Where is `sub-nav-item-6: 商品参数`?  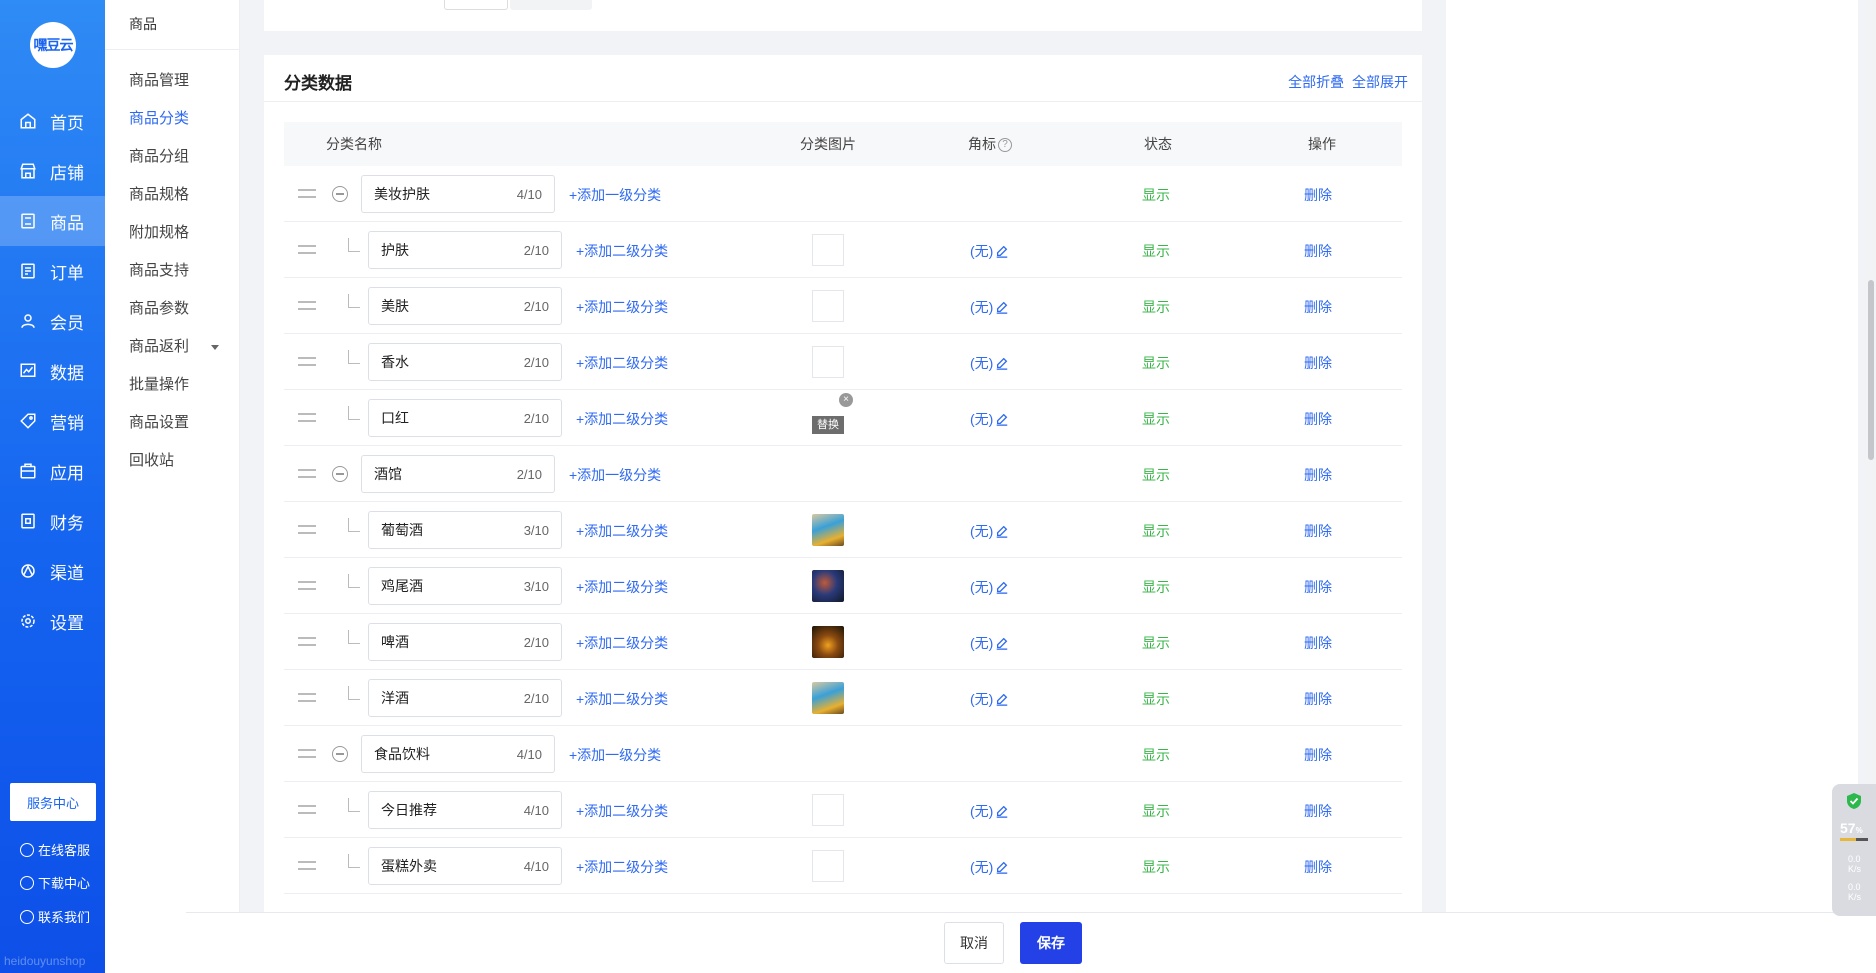
sub-nav-item-6: 商品参数 is located at coordinates (159, 307).